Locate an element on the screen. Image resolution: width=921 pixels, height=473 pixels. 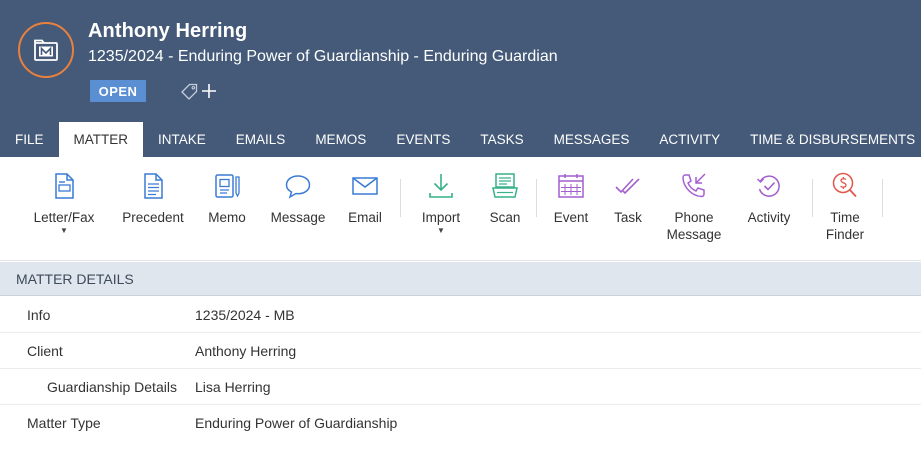
phone-message-button: Phone Message is located at coordinates (694, 207).